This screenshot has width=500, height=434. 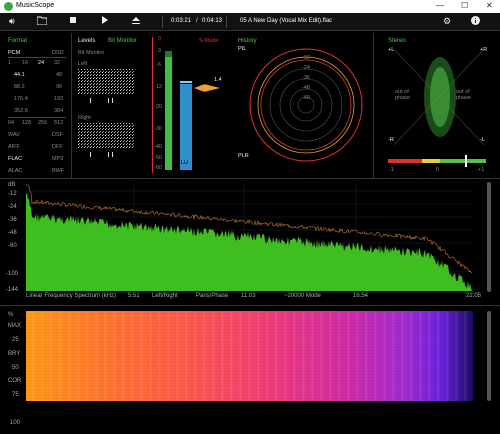 What do you see at coordinates (303, 105) in the screenshot?
I see `history-panel: History PIL PLR -12 -24 -36 -48 -60` at bounding box center [303, 105].